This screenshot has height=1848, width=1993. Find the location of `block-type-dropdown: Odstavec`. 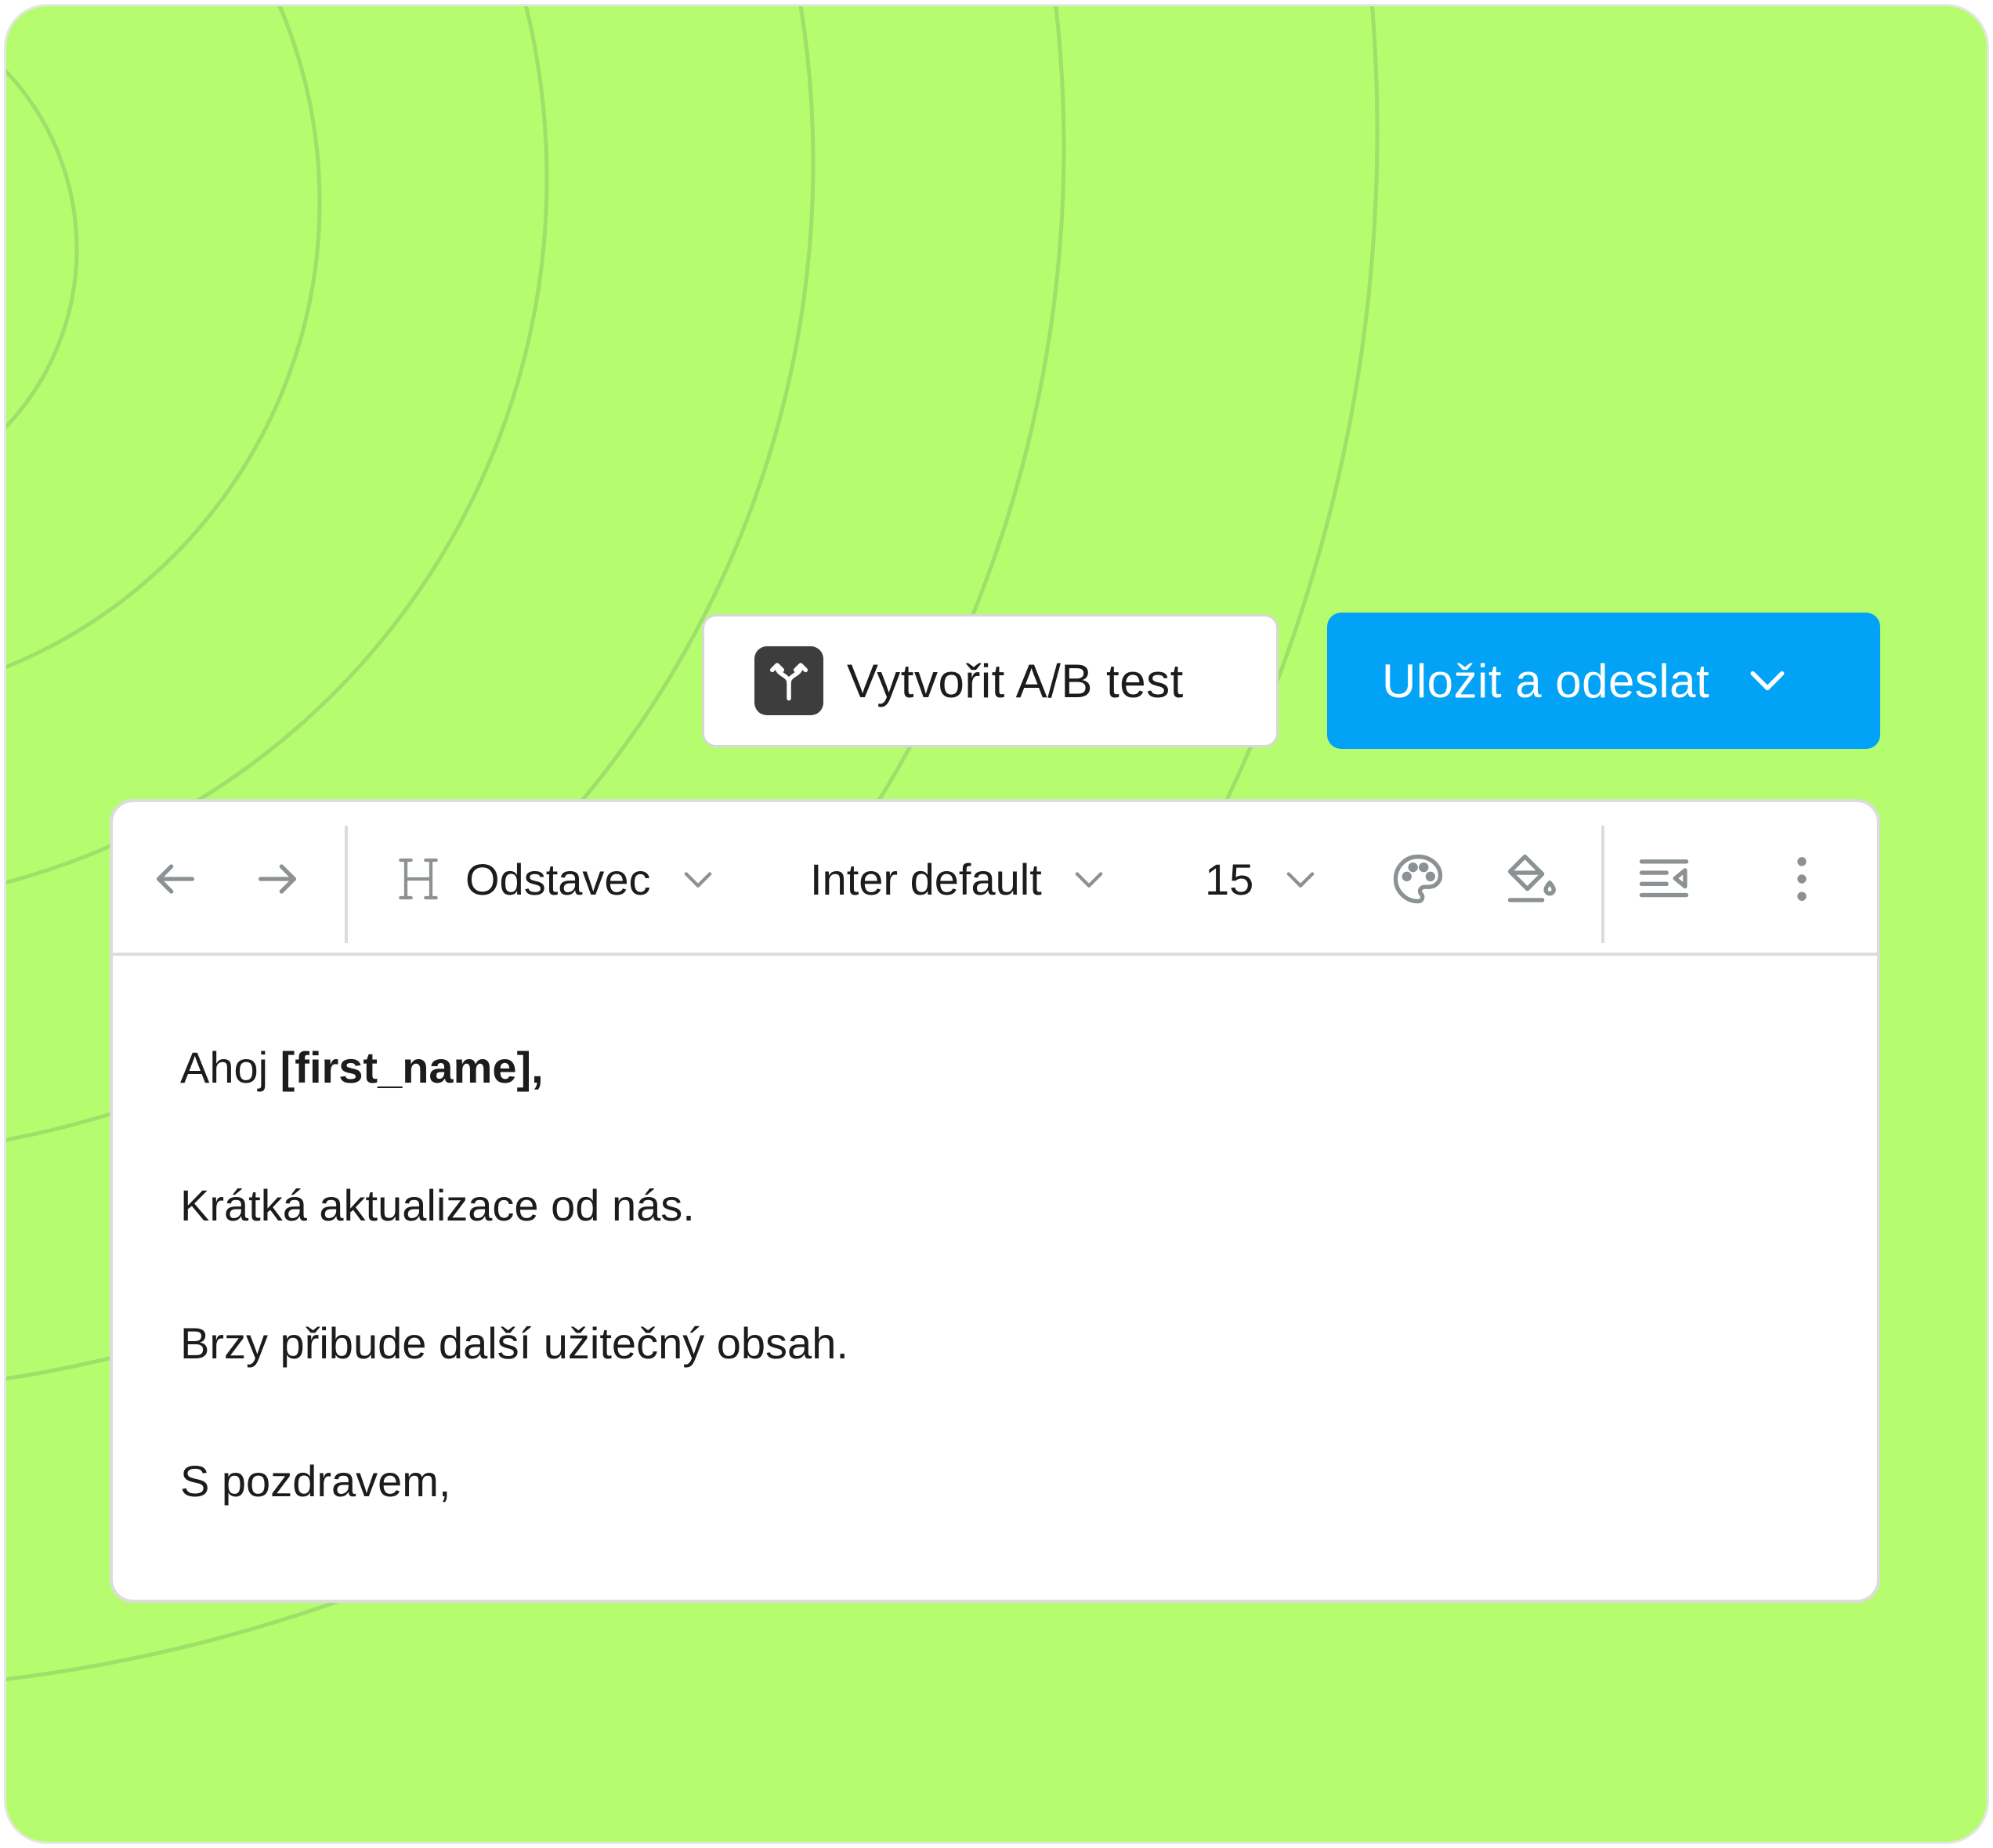

block-type-dropdown: Odstavec is located at coordinates (556, 879).